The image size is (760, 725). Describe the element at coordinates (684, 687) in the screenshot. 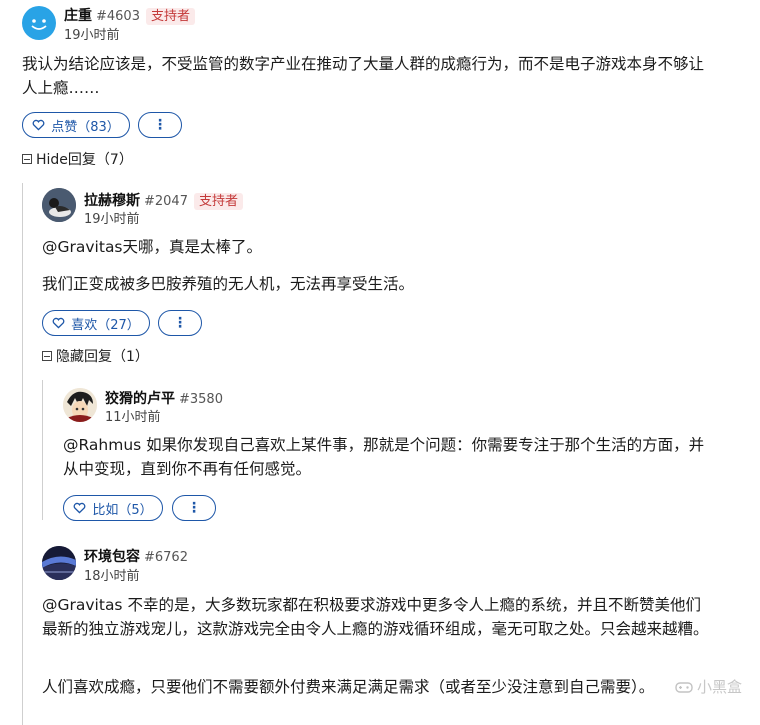

I see `gamepad-icon` at that location.